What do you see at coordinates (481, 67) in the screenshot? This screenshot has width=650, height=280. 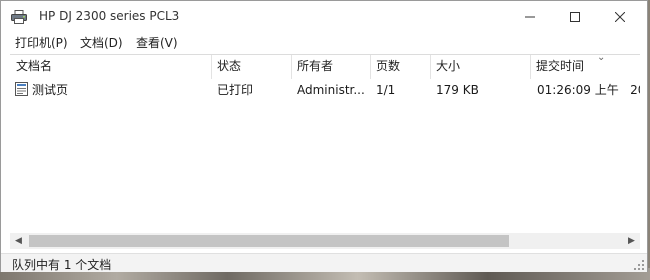 I see `column-header-size: 大小` at bounding box center [481, 67].